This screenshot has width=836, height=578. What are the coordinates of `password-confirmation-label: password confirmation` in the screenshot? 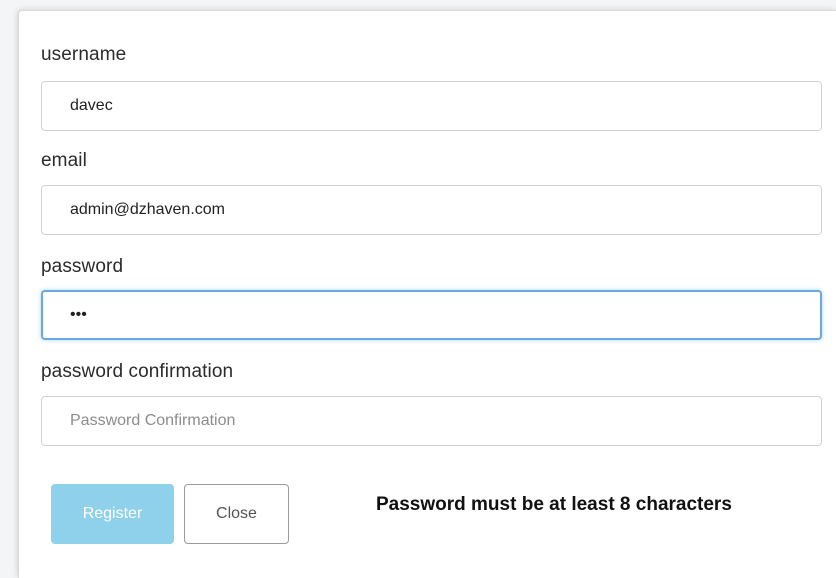 It's located at (137, 371).